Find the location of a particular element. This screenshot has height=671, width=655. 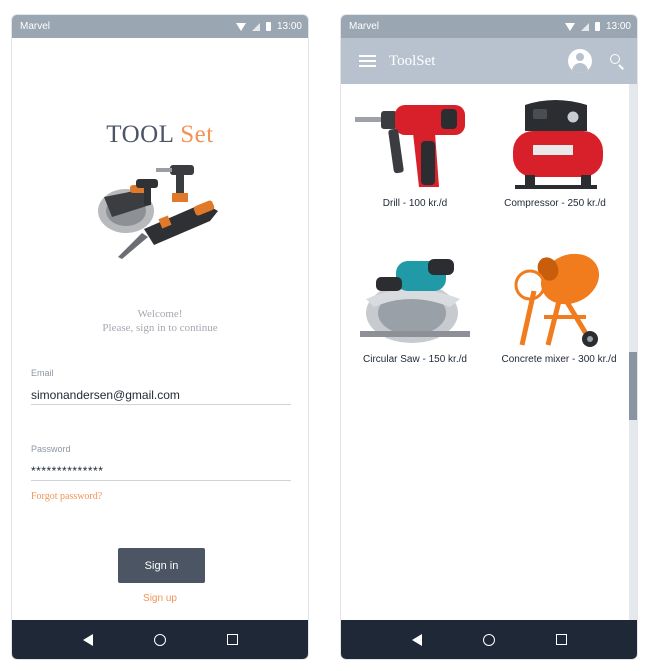

tool-card-drill: Drill - 100 kr./d is located at coordinates (415, 152).